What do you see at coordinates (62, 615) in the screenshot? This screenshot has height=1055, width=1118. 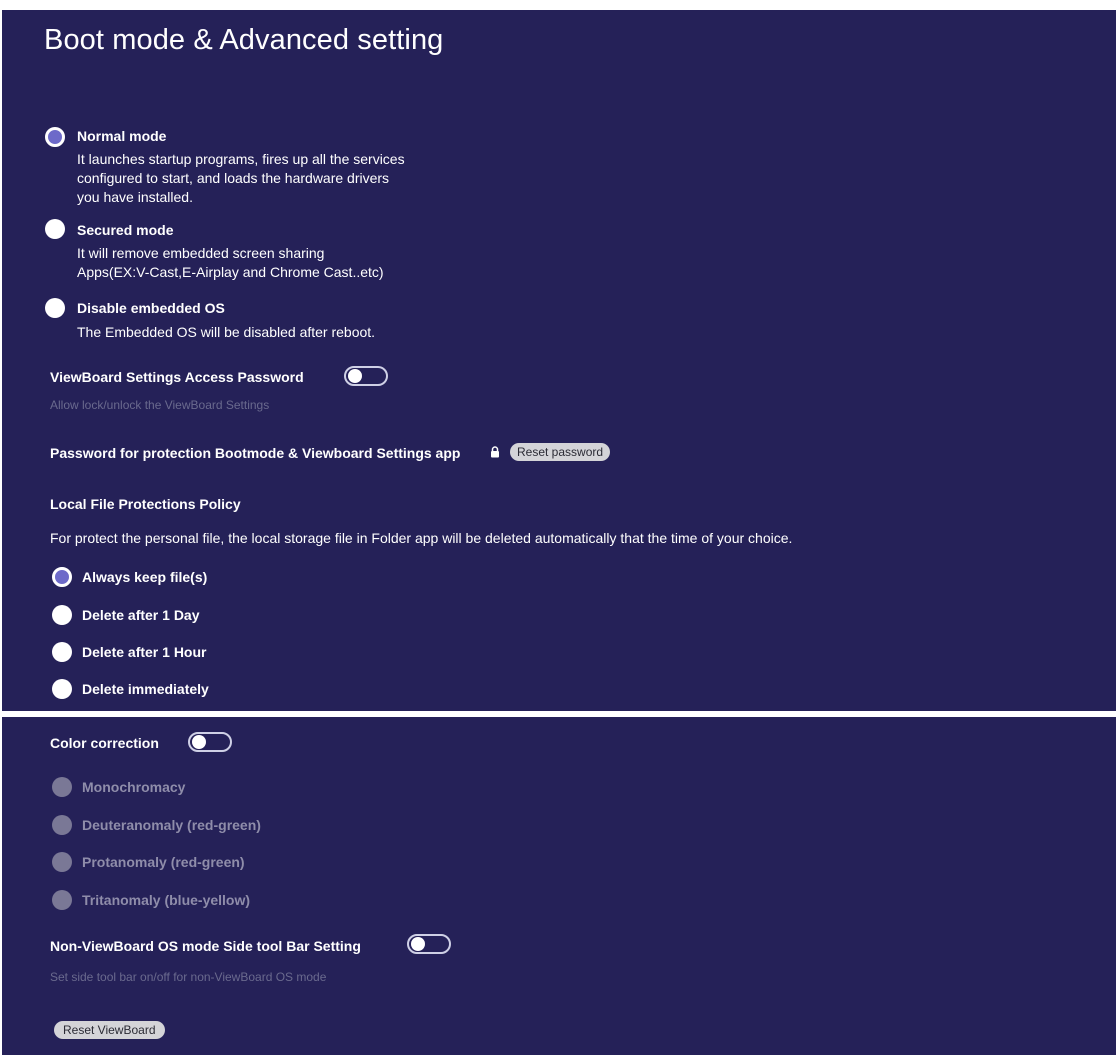 I see `radio-delete-1-day` at bounding box center [62, 615].